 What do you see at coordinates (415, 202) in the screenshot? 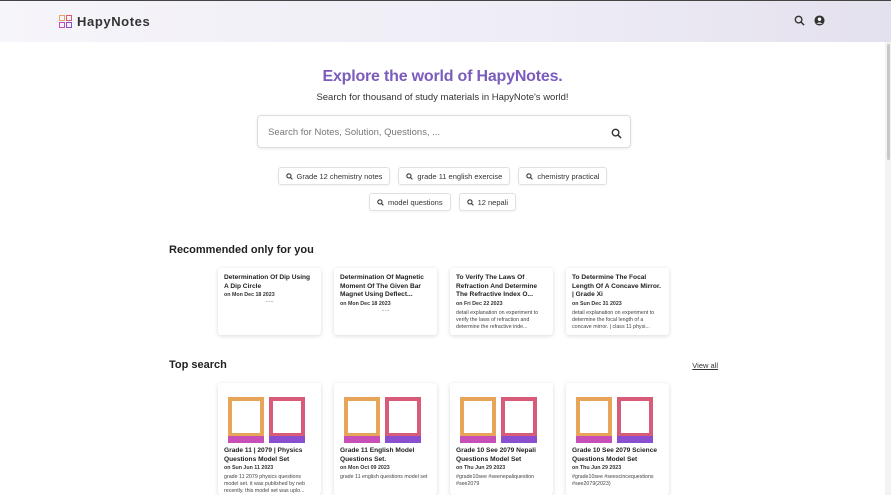
I see `chip-label: model questions` at bounding box center [415, 202].